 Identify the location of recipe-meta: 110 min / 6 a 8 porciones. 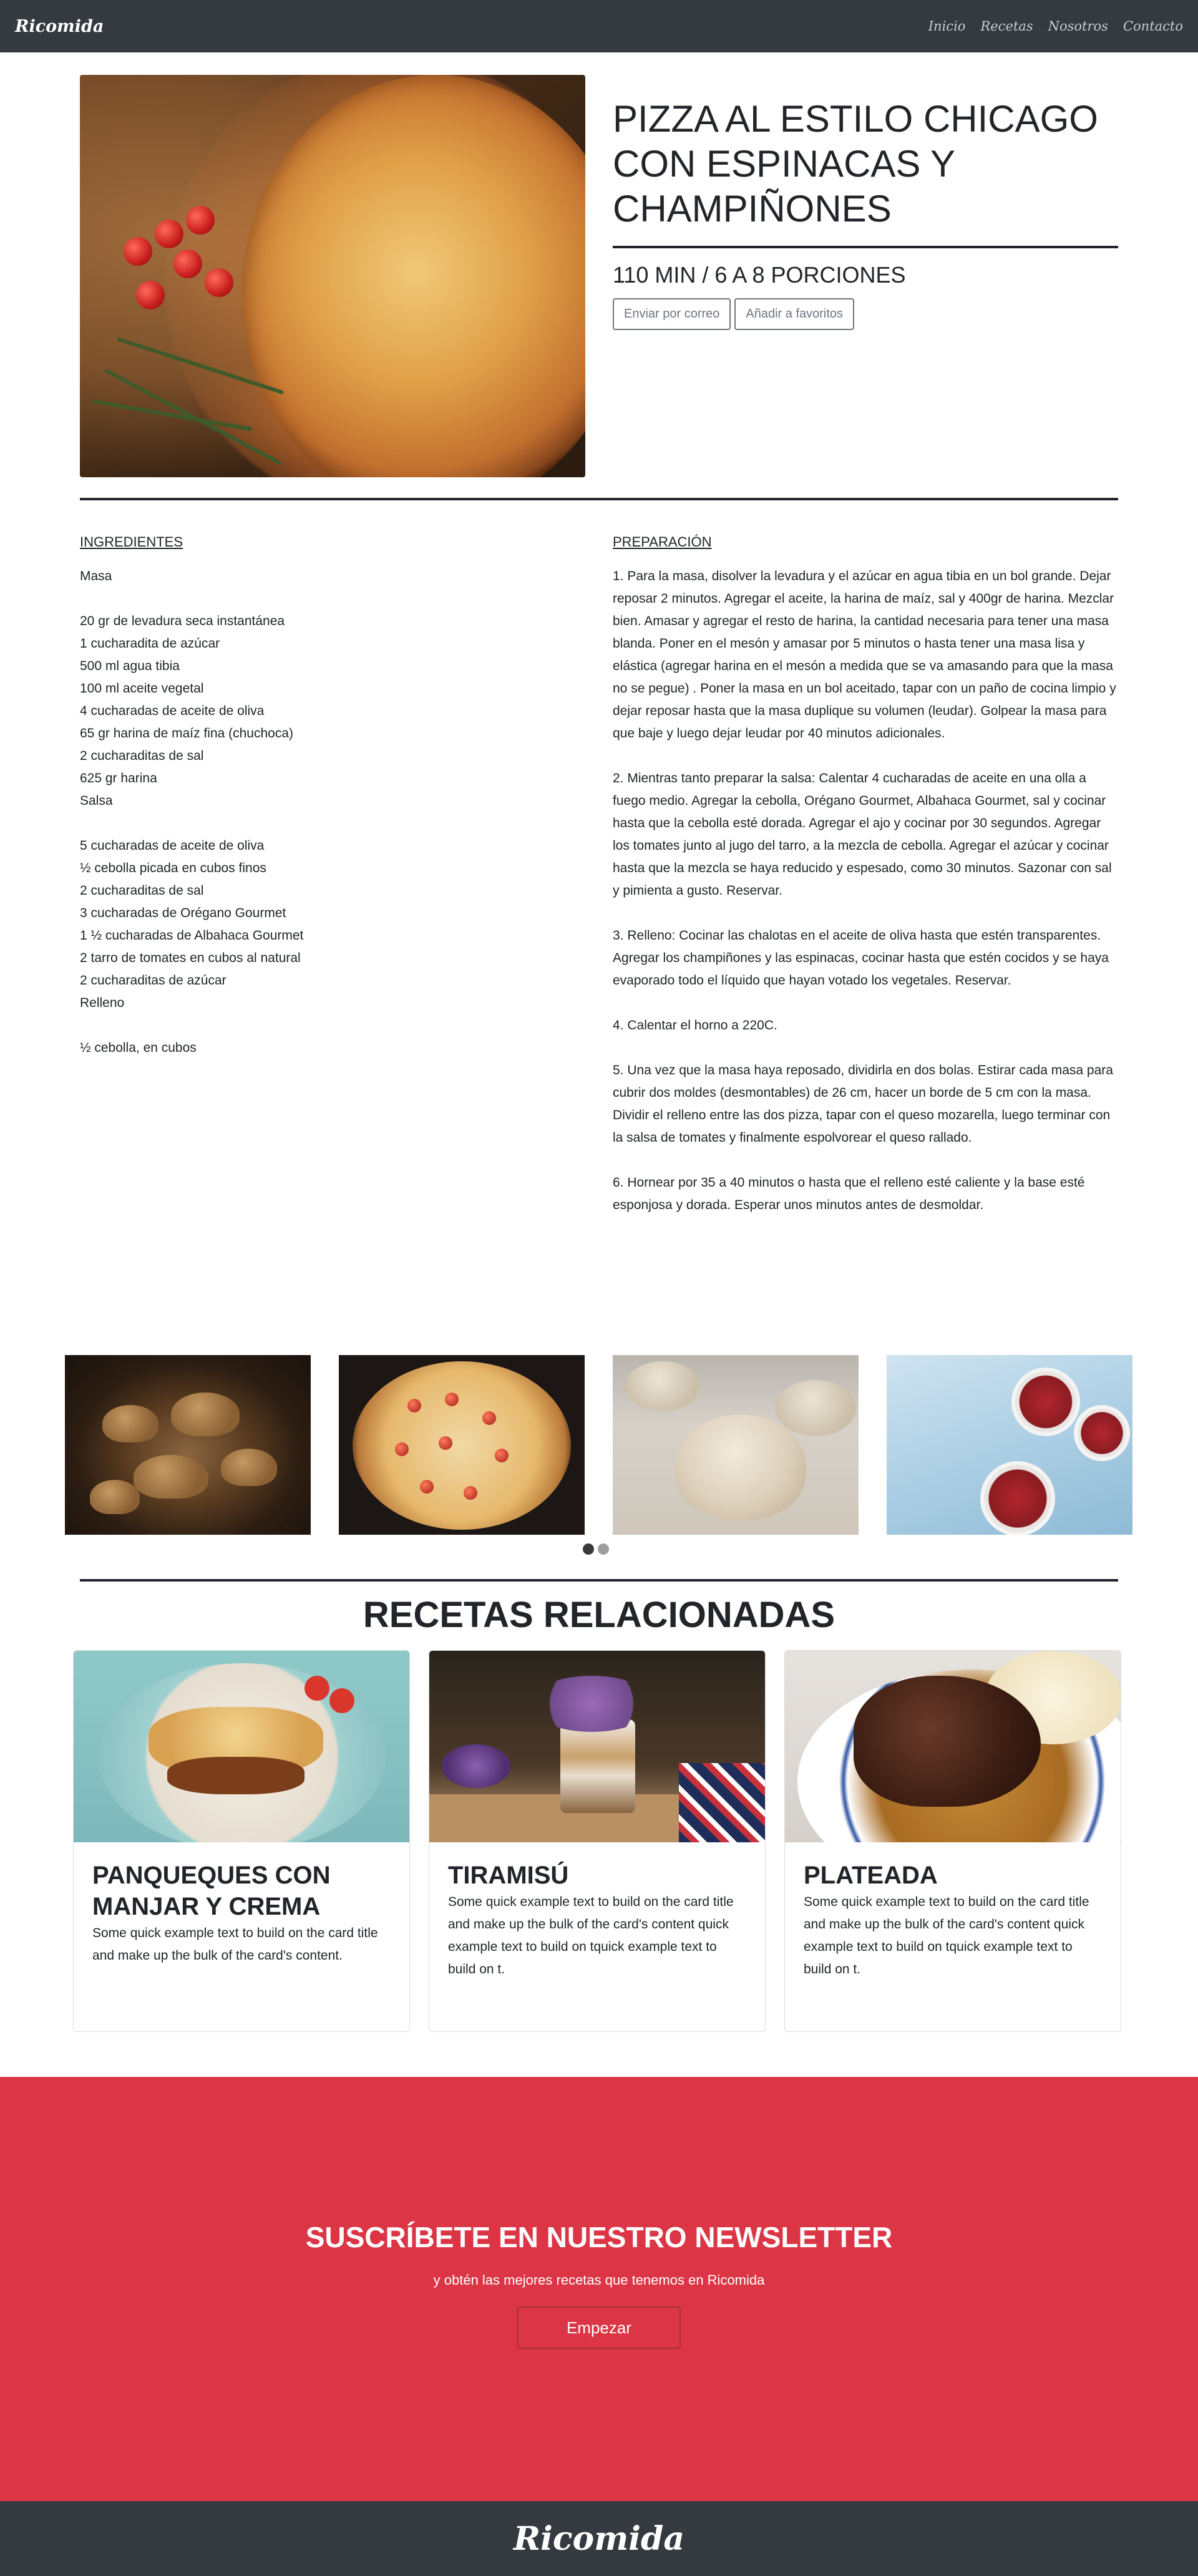
(759, 275).